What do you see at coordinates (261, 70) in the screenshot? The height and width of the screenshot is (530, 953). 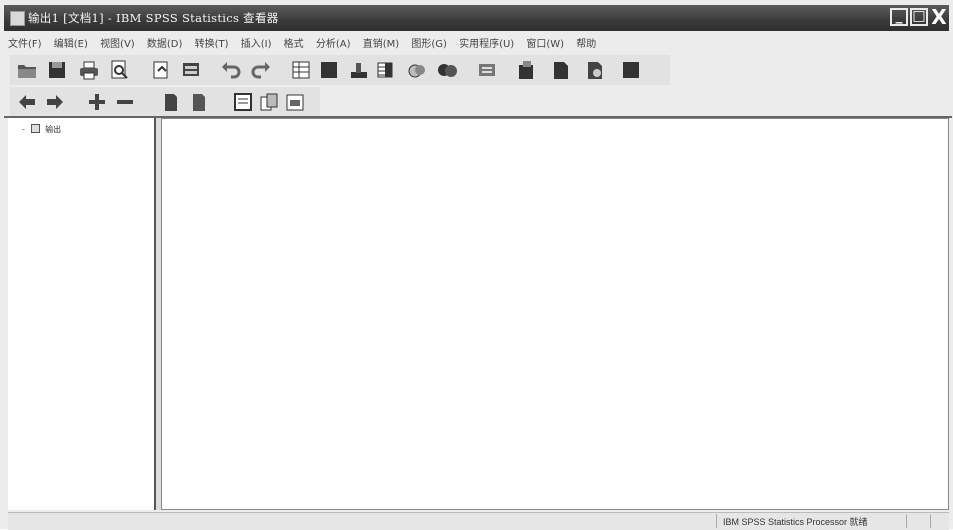 I see `redo-icon` at bounding box center [261, 70].